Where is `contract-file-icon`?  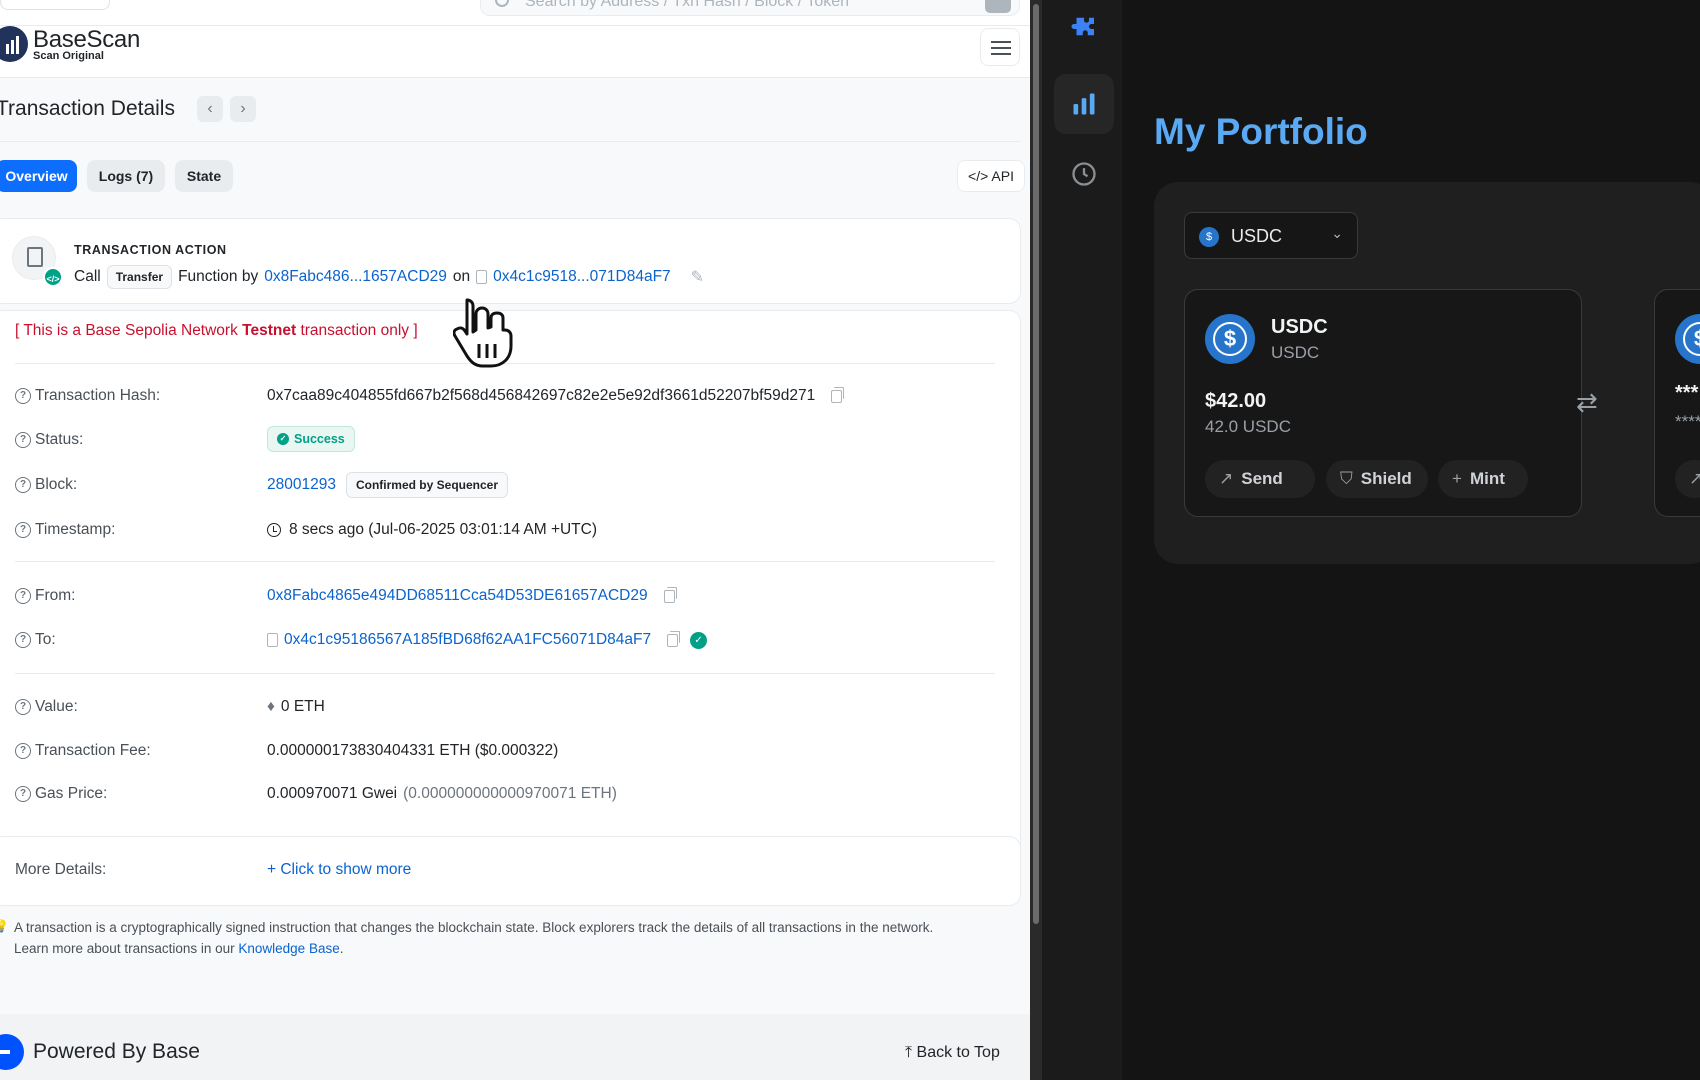
contract-file-icon is located at coordinates (272, 640).